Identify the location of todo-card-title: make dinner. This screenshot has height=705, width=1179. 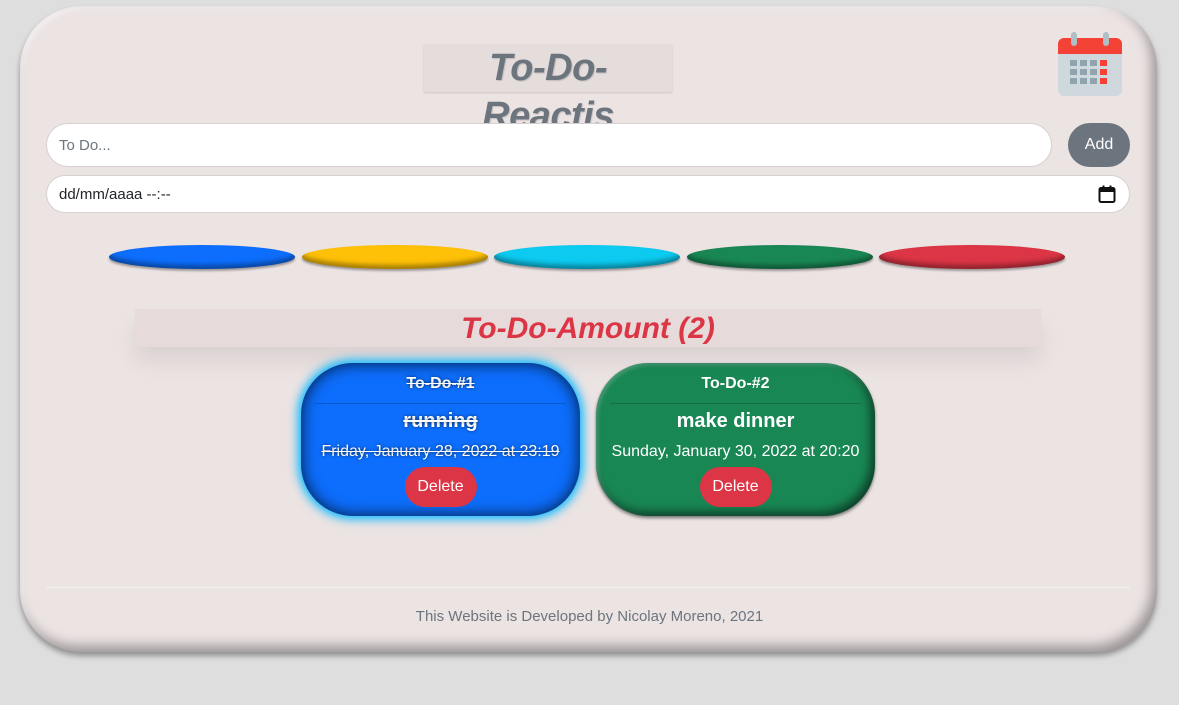
(735, 421).